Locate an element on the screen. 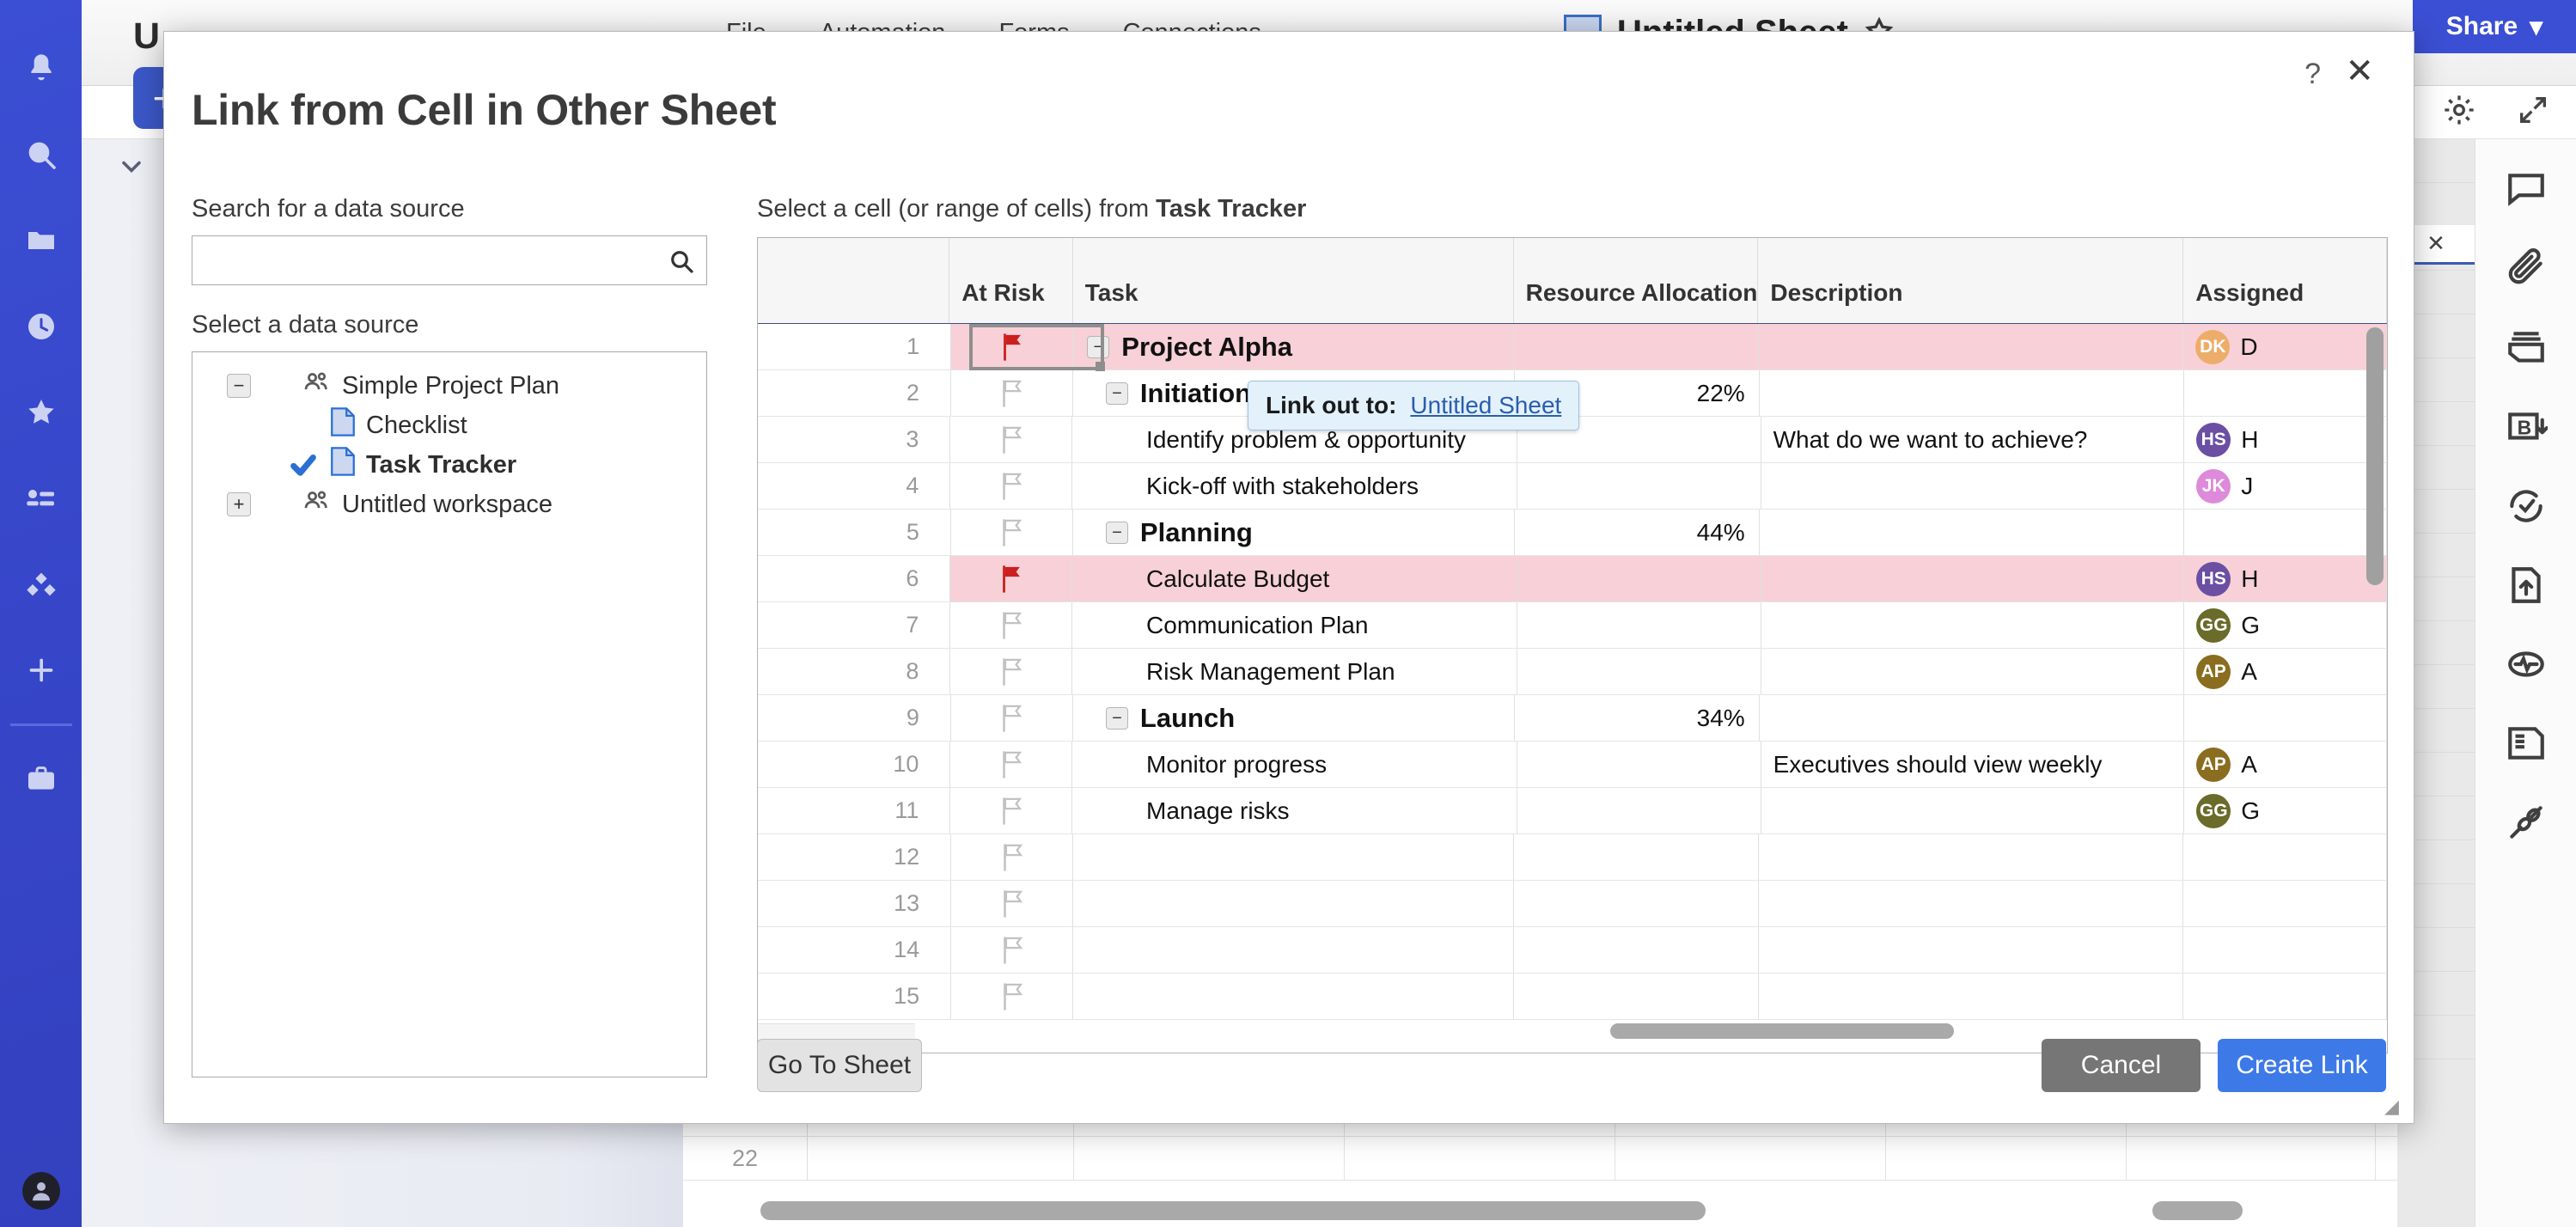 The image size is (2576, 1227). cell-task: Kick-off with stakeholders is located at coordinates (1294, 486).